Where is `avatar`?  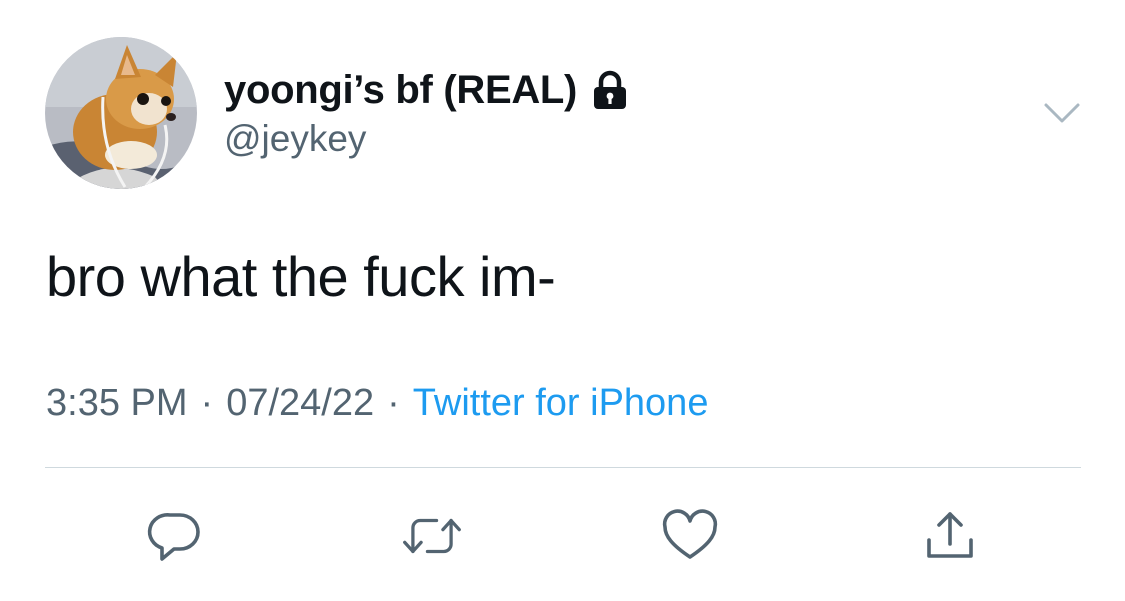
avatar is located at coordinates (121, 113).